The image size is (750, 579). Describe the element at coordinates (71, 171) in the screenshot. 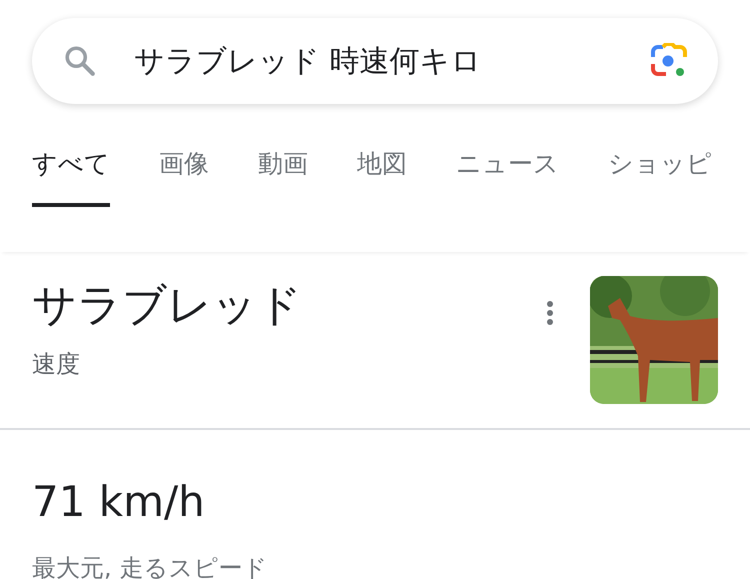

I see `tab: すべて` at that location.